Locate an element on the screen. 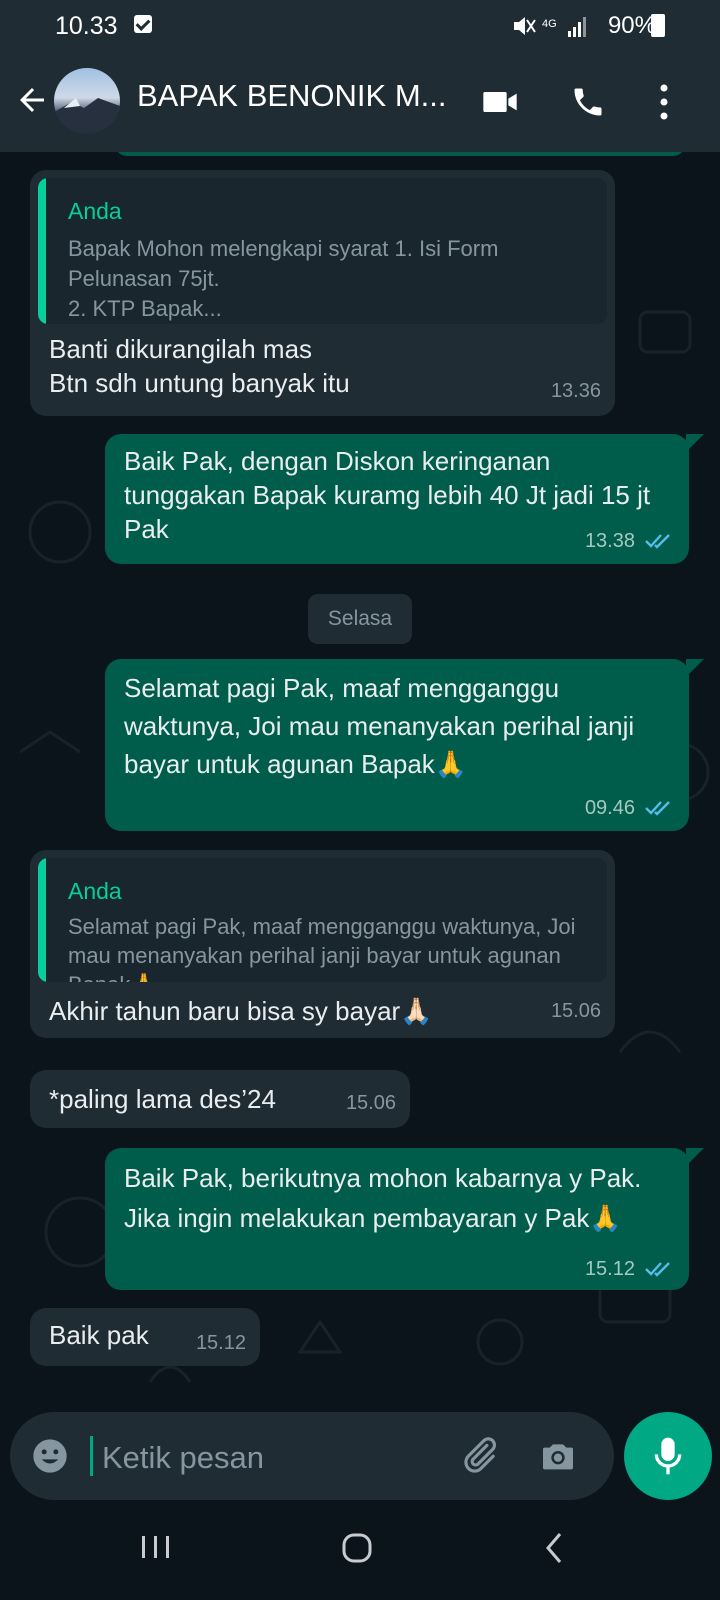 The image size is (720, 1600). message-bubble-incoming: *paling lama des’24 15.06 is located at coordinates (220, 1099).